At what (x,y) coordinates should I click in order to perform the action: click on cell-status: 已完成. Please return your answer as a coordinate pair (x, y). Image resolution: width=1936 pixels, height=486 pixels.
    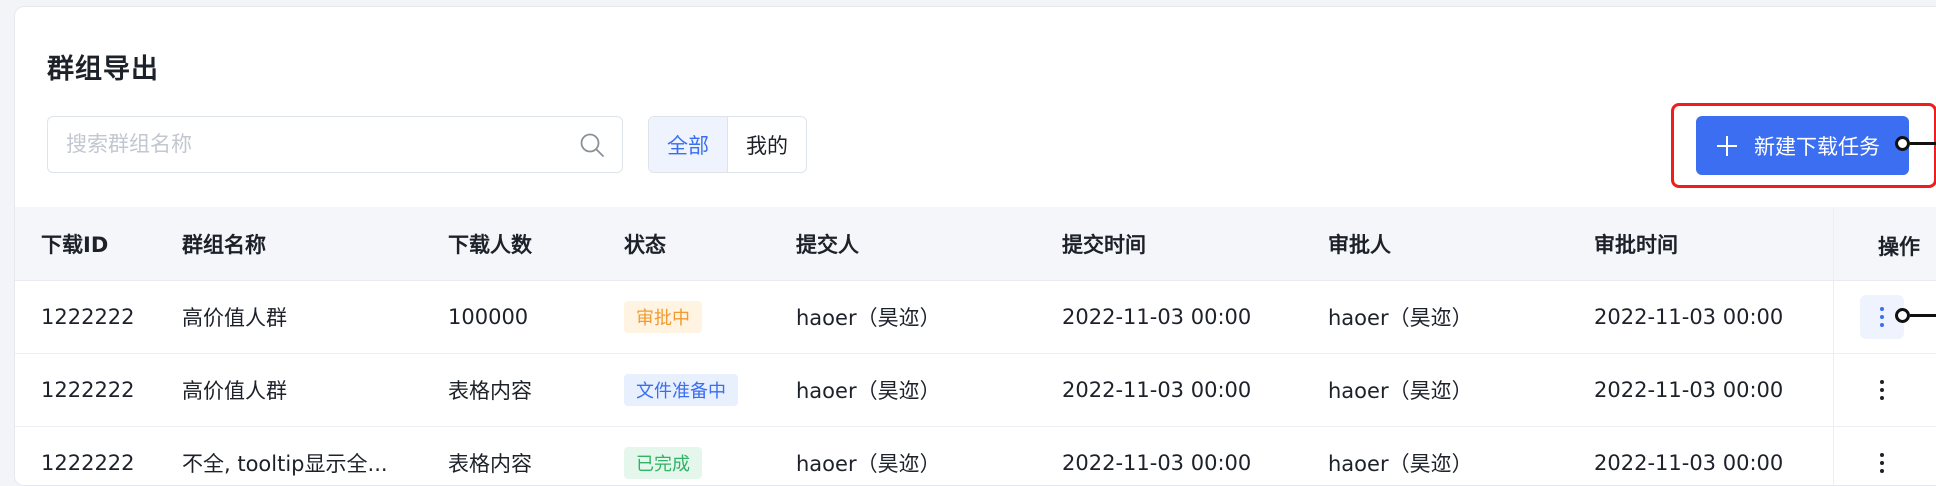
    Looking at the image, I should click on (663, 463).